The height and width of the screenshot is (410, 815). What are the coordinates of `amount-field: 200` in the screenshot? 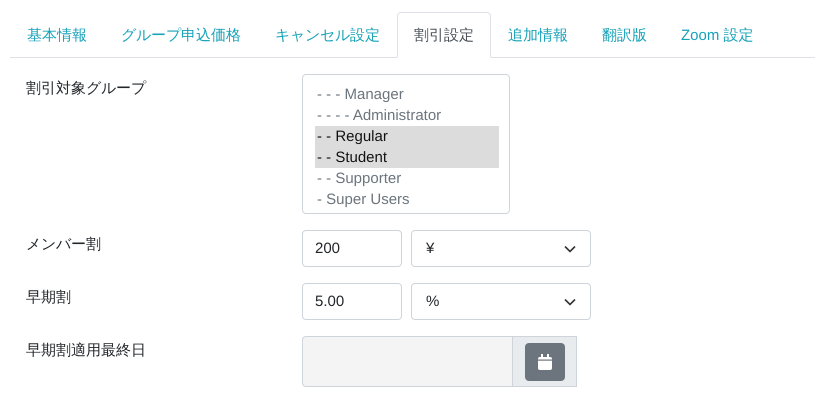 It's located at (352, 248).